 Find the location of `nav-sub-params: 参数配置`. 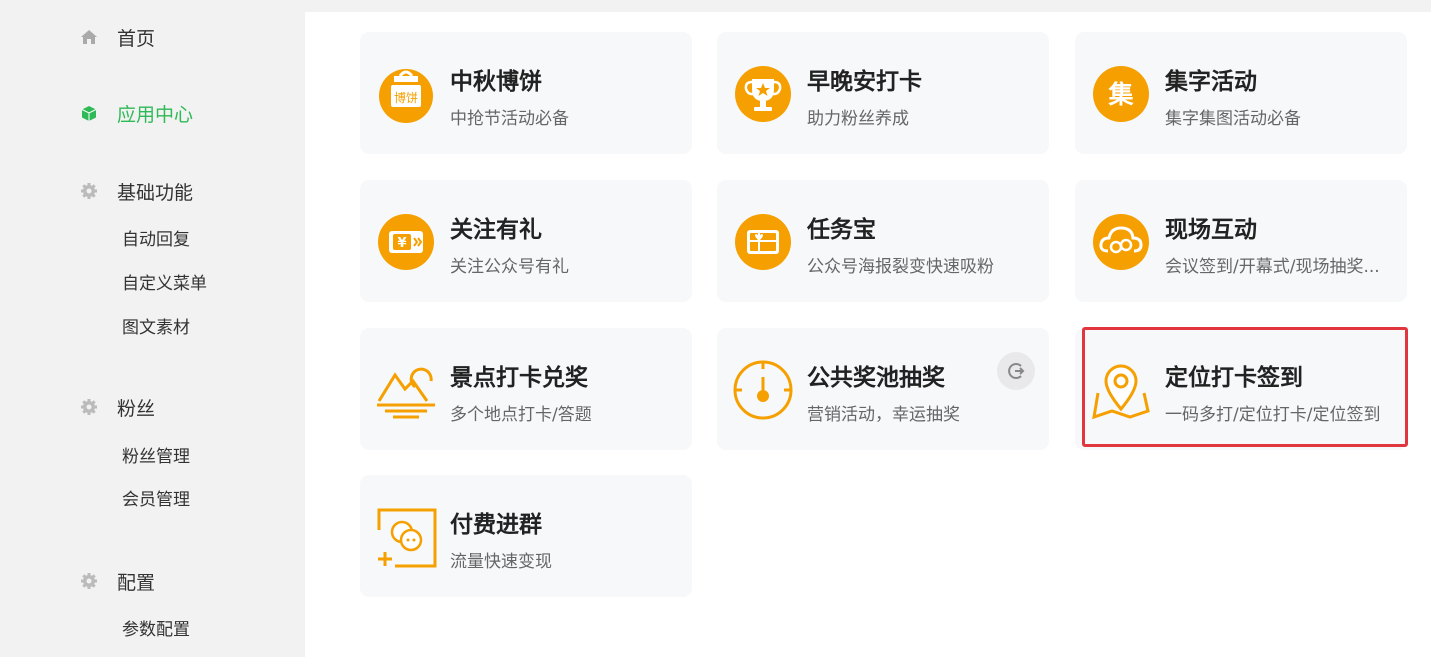

nav-sub-params: 参数配置 is located at coordinates (156, 630).